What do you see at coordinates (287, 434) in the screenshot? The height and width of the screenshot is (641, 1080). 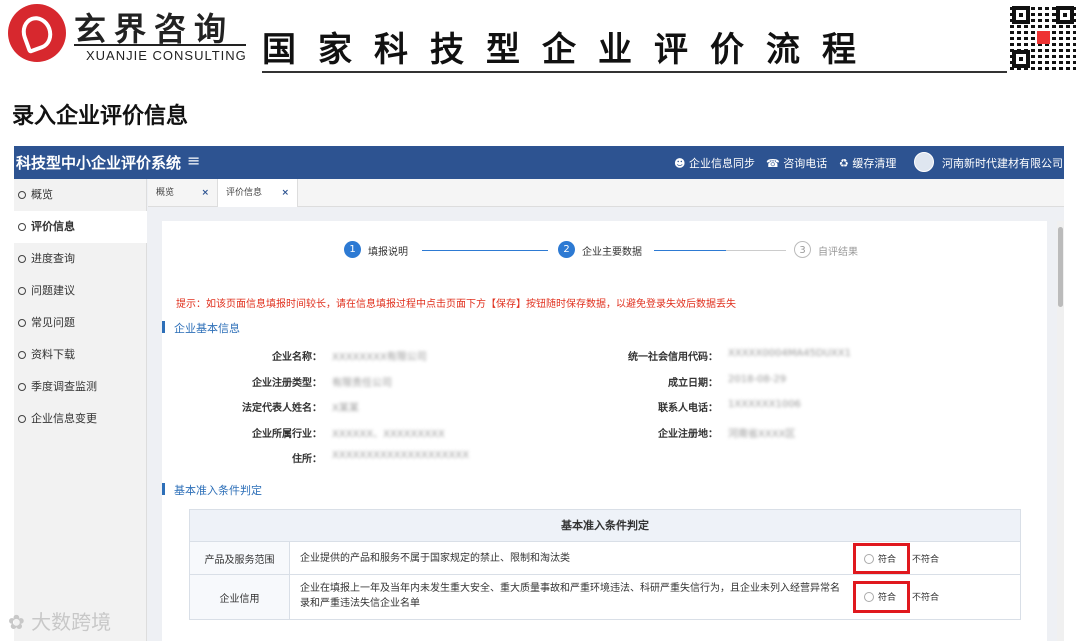 I see `field-label: 企业所属行业：` at bounding box center [287, 434].